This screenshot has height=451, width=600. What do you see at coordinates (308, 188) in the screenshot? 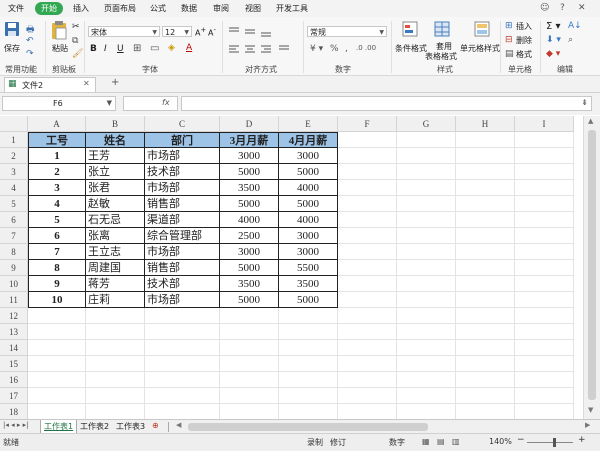
I see `table-cell: 4000` at bounding box center [308, 188].